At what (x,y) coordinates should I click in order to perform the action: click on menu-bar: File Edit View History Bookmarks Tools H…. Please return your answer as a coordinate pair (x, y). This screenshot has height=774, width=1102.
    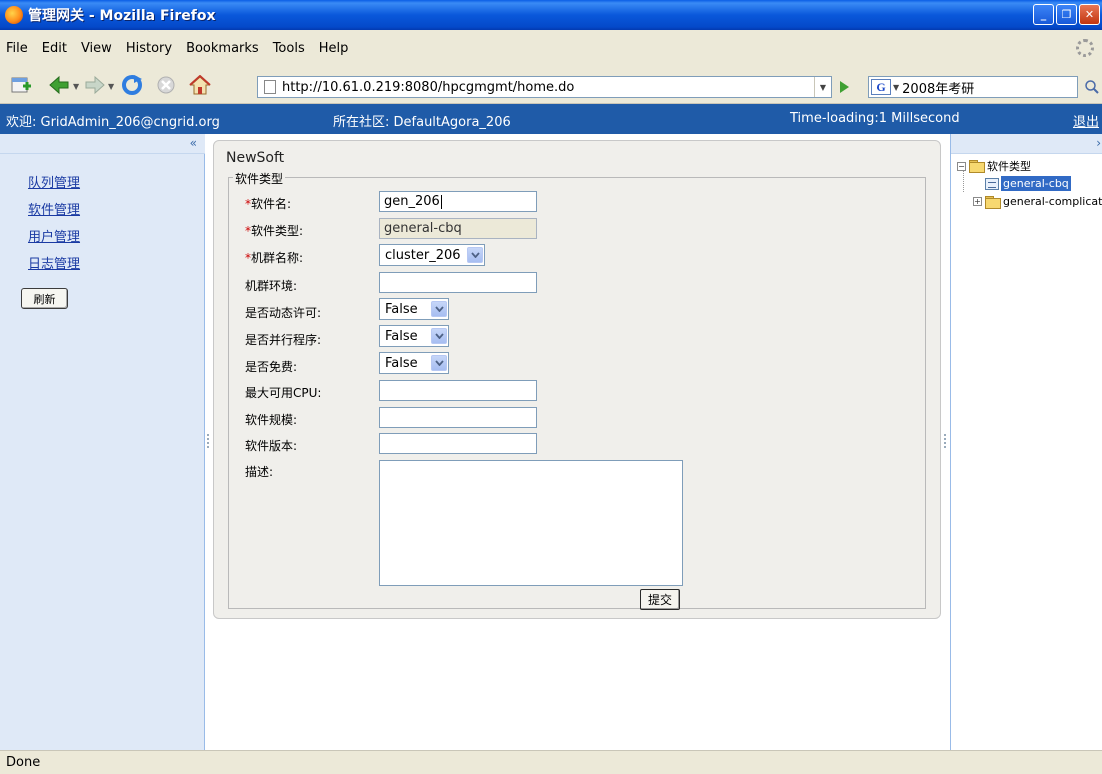
    Looking at the image, I should click on (551, 48).